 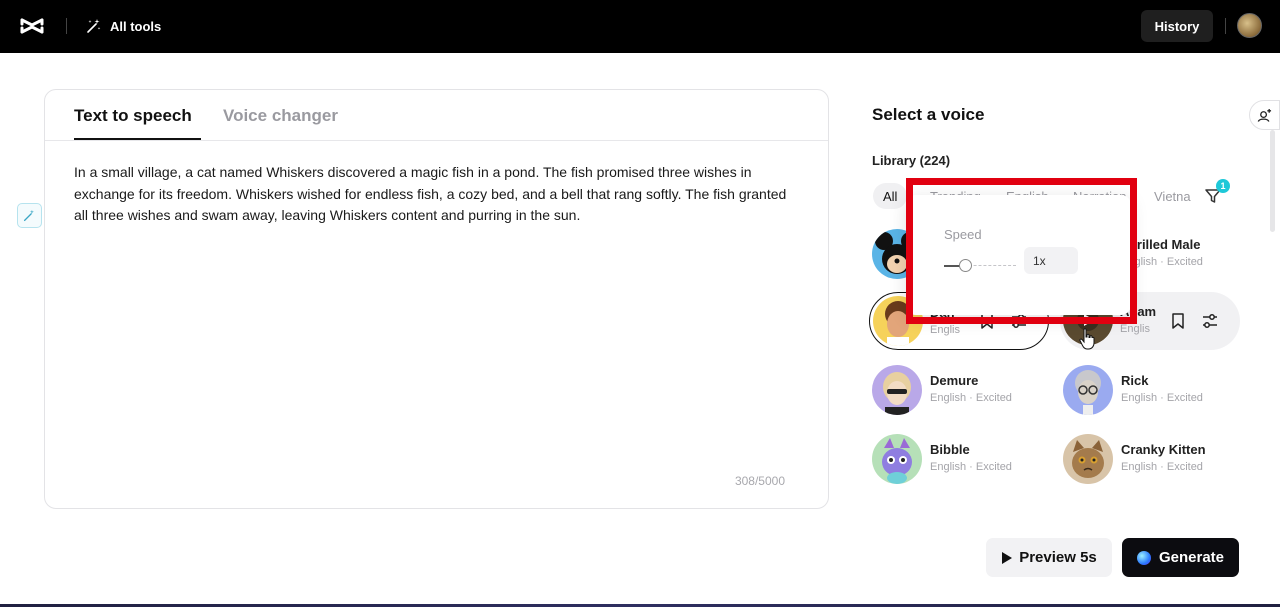 I want to click on tab-voice-changer: Voice changer, so click(x=280, y=116).